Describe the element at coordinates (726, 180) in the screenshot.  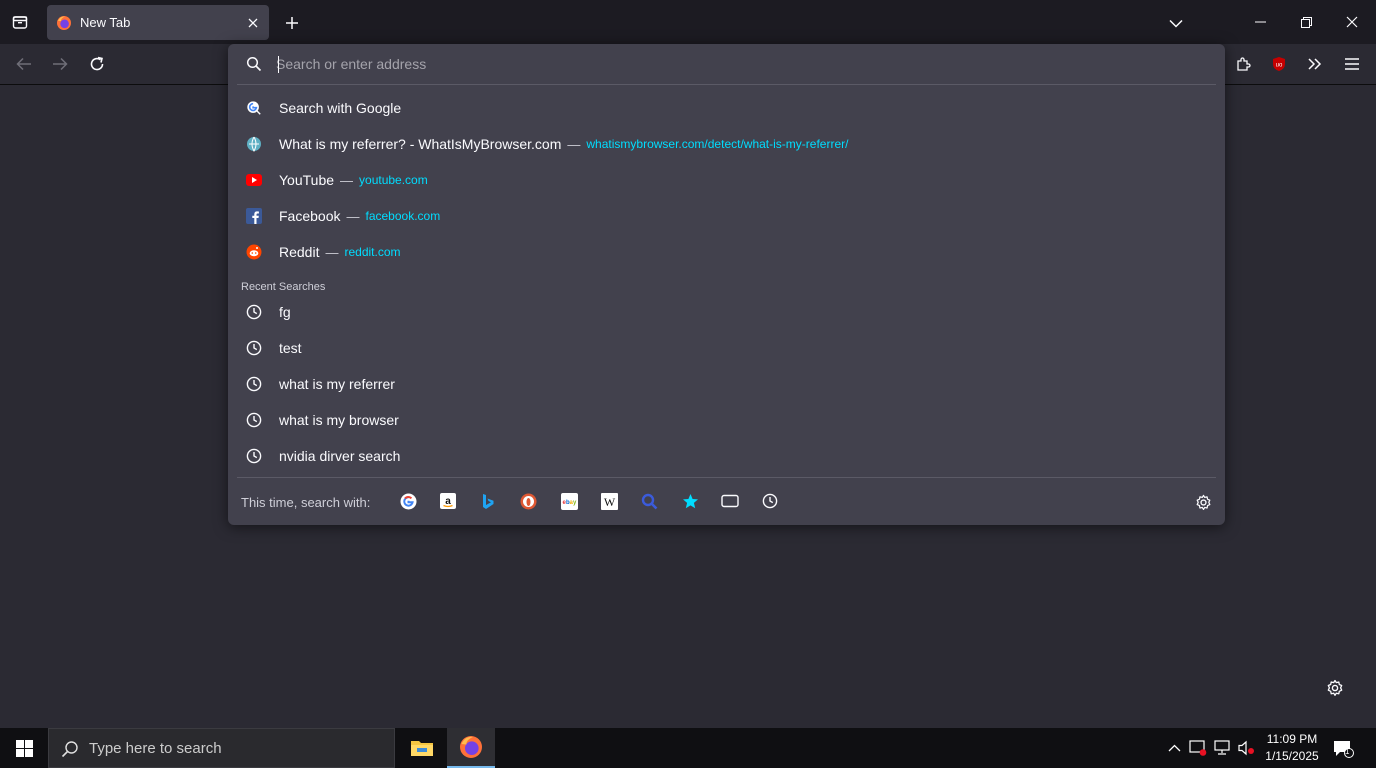
I see `suggestion-youtube: YouTube — youtube.com` at that location.